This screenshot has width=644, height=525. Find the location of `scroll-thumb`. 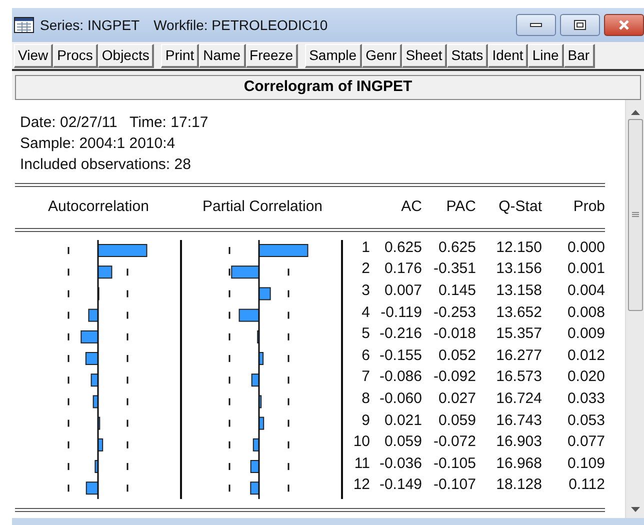

scroll-thumb is located at coordinates (635, 215).